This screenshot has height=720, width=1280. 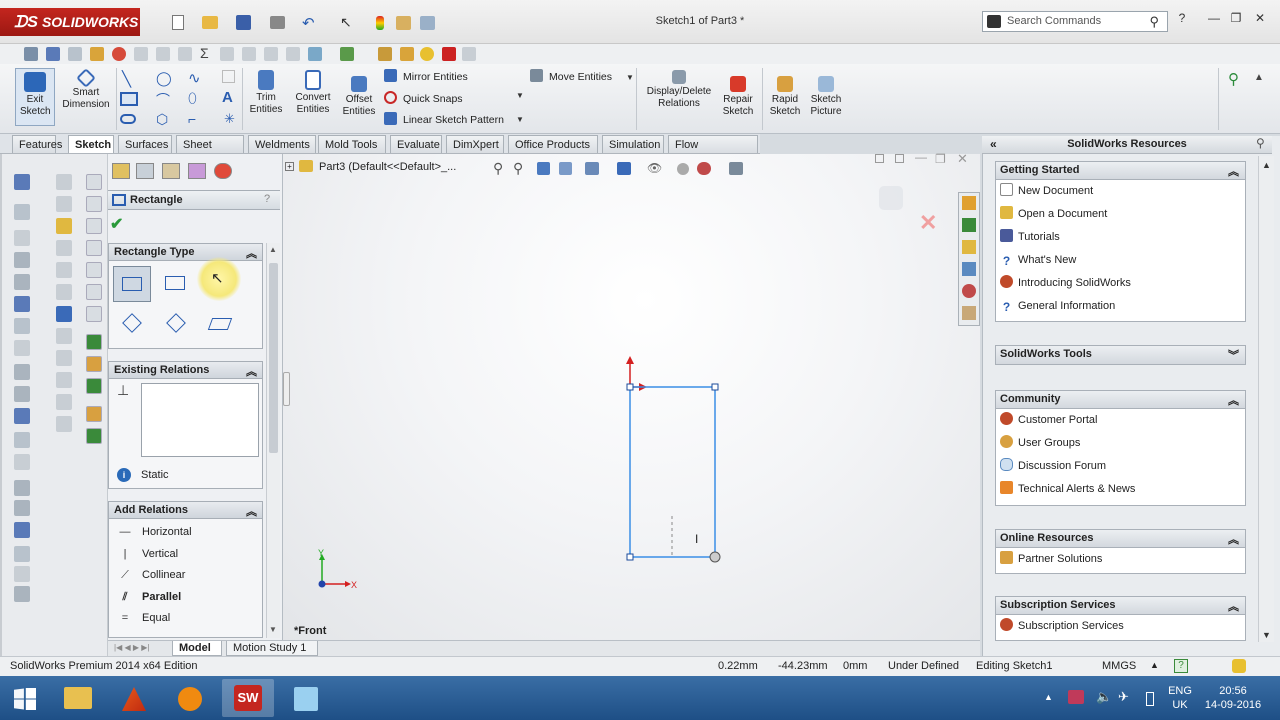 What do you see at coordinates (1120, 355) in the screenshot?
I see `section-header: SolidWorks Tools ︾` at bounding box center [1120, 355].